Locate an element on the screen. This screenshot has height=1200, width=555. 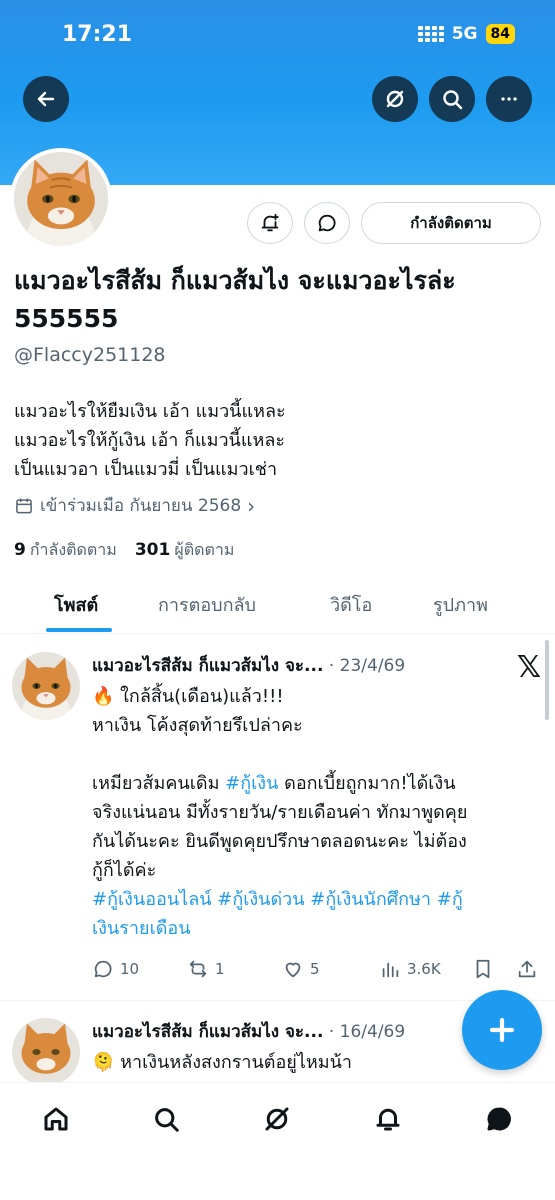
plus-icon is located at coordinates (502, 1030).